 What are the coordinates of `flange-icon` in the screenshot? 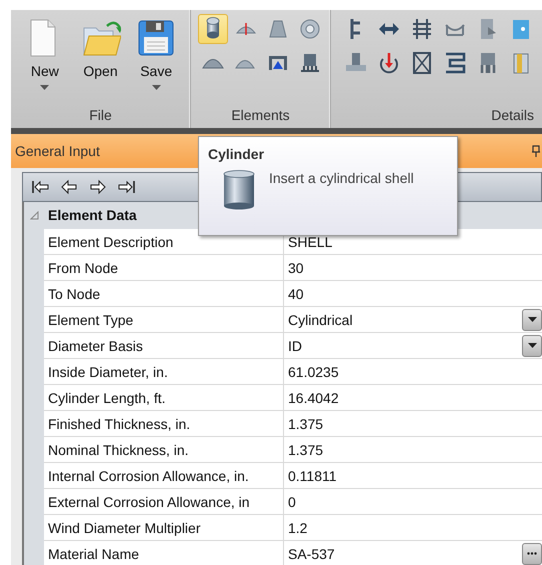 It's located at (309, 29).